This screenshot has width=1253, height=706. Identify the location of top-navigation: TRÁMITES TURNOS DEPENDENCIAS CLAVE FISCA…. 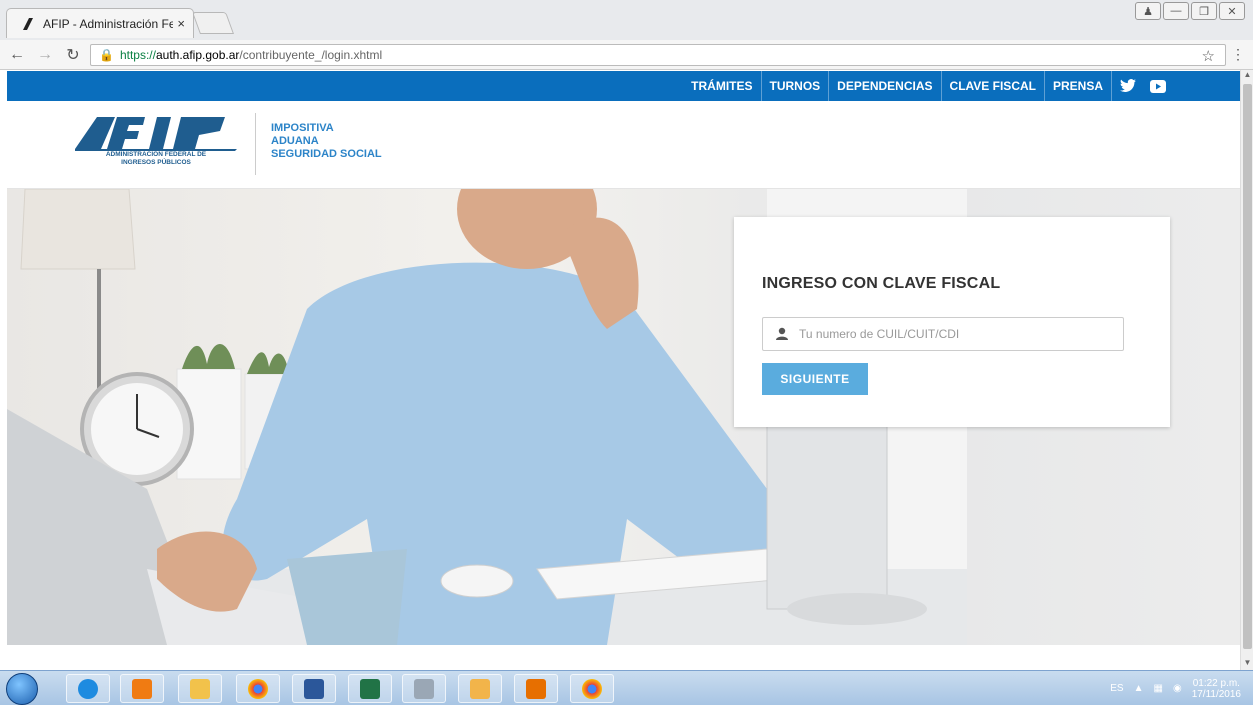
(623, 86).